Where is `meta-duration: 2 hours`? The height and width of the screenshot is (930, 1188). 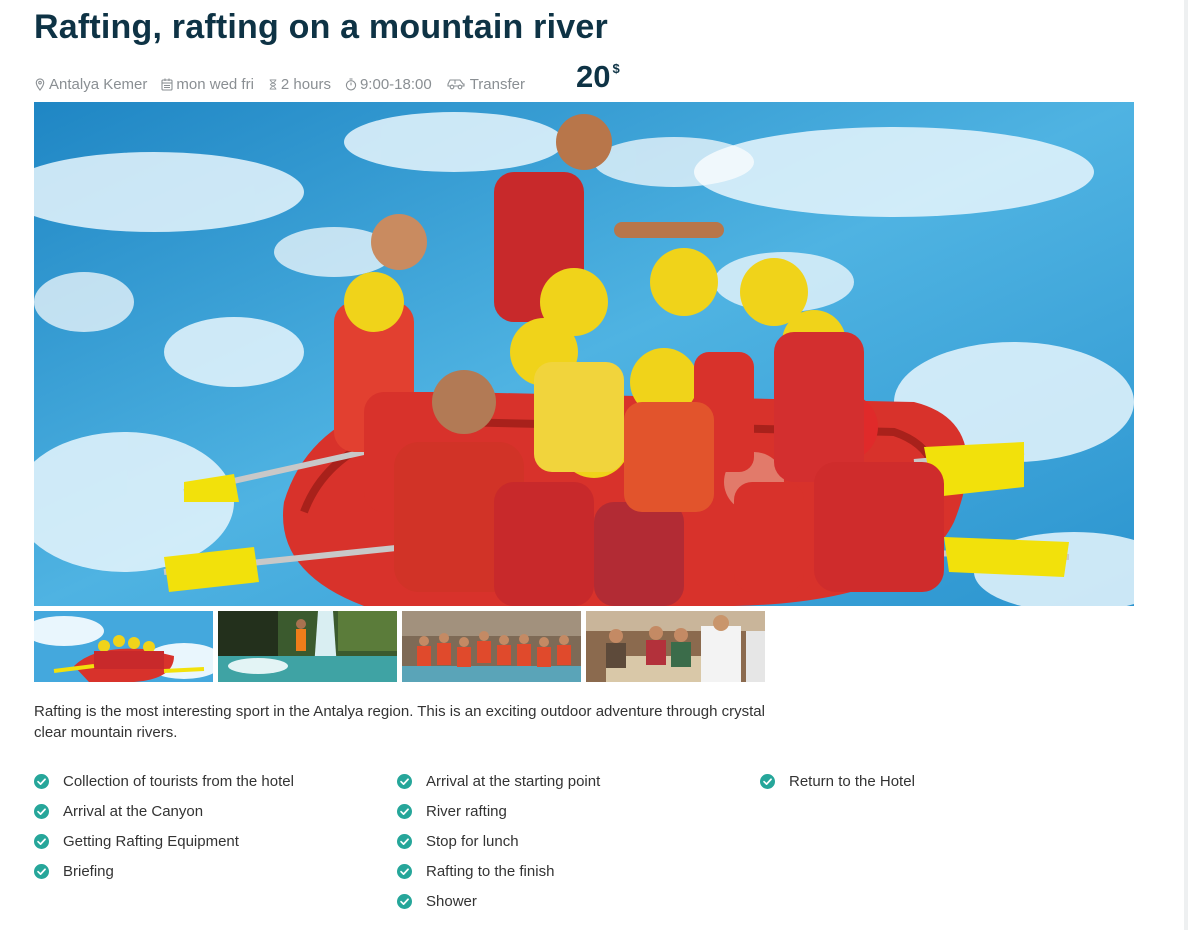
meta-duration: 2 hours is located at coordinates (299, 84).